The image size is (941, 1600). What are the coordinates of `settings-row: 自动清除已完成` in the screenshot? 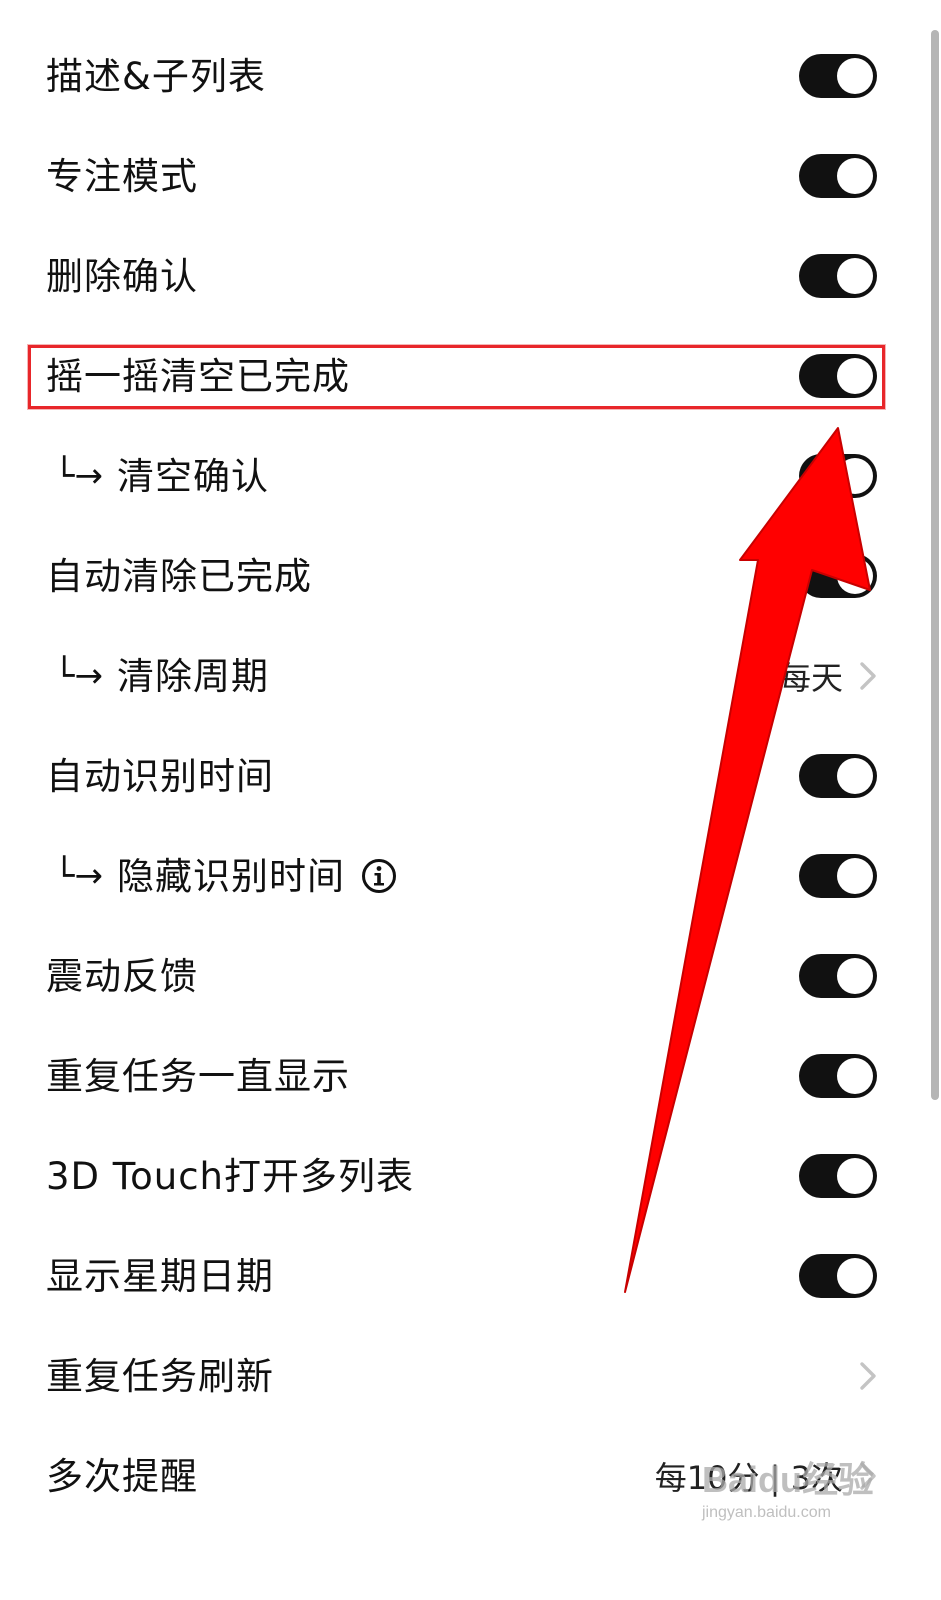 It's located at (470, 576).